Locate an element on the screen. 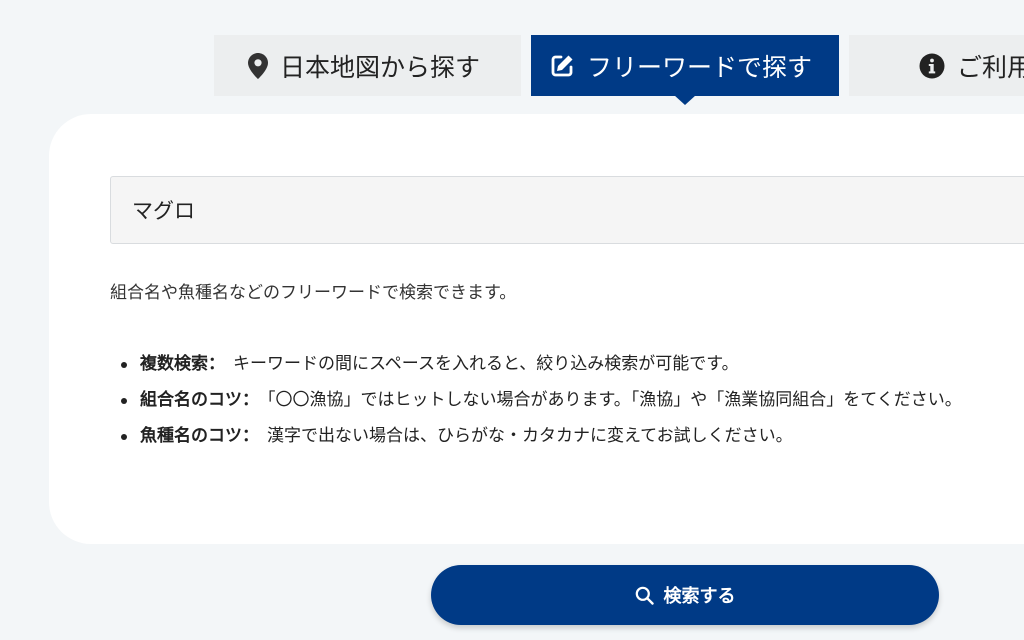  search-mode-tabs: 日本地図から探す フリーワードで探す ご利用 is located at coordinates (619, 70).